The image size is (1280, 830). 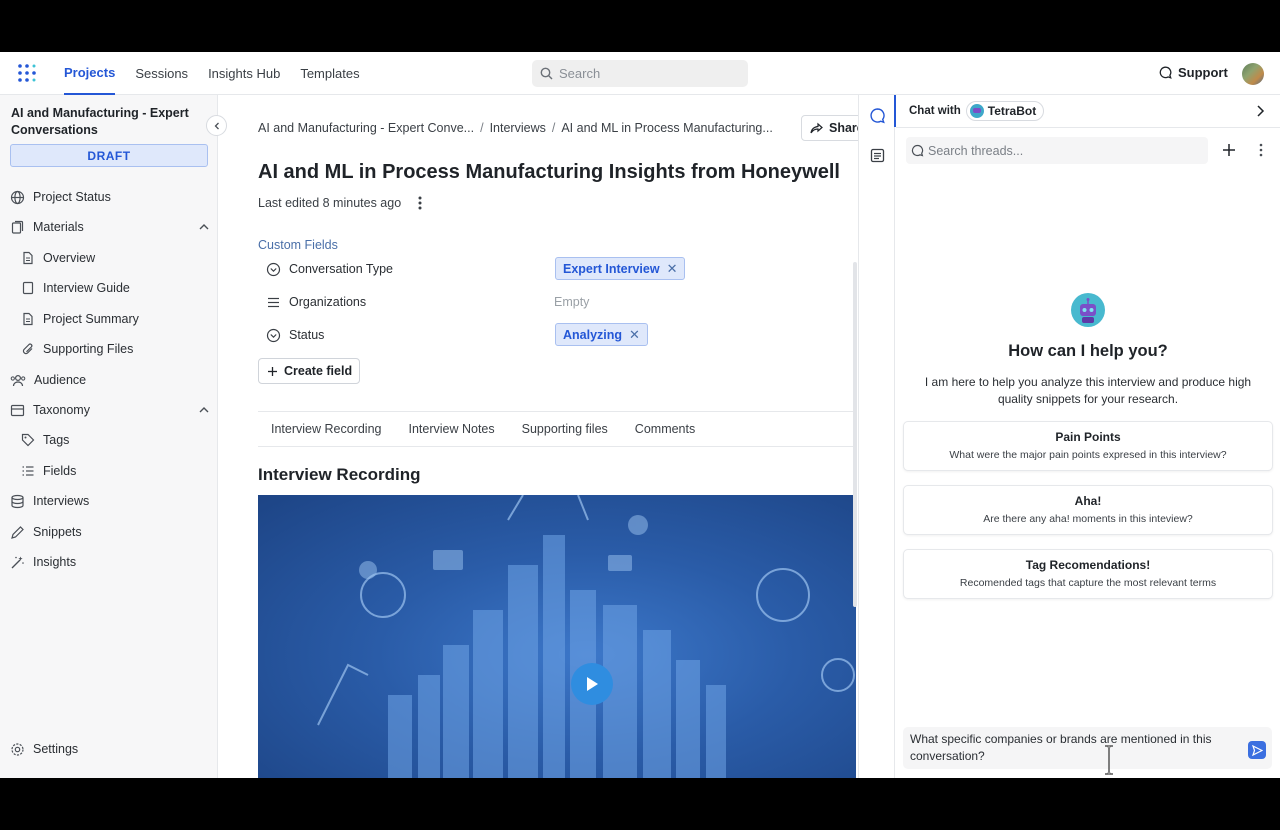 What do you see at coordinates (110, 227) in the screenshot?
I see `sidebar-item-materials: Materials` at bounding box center [110, 227].